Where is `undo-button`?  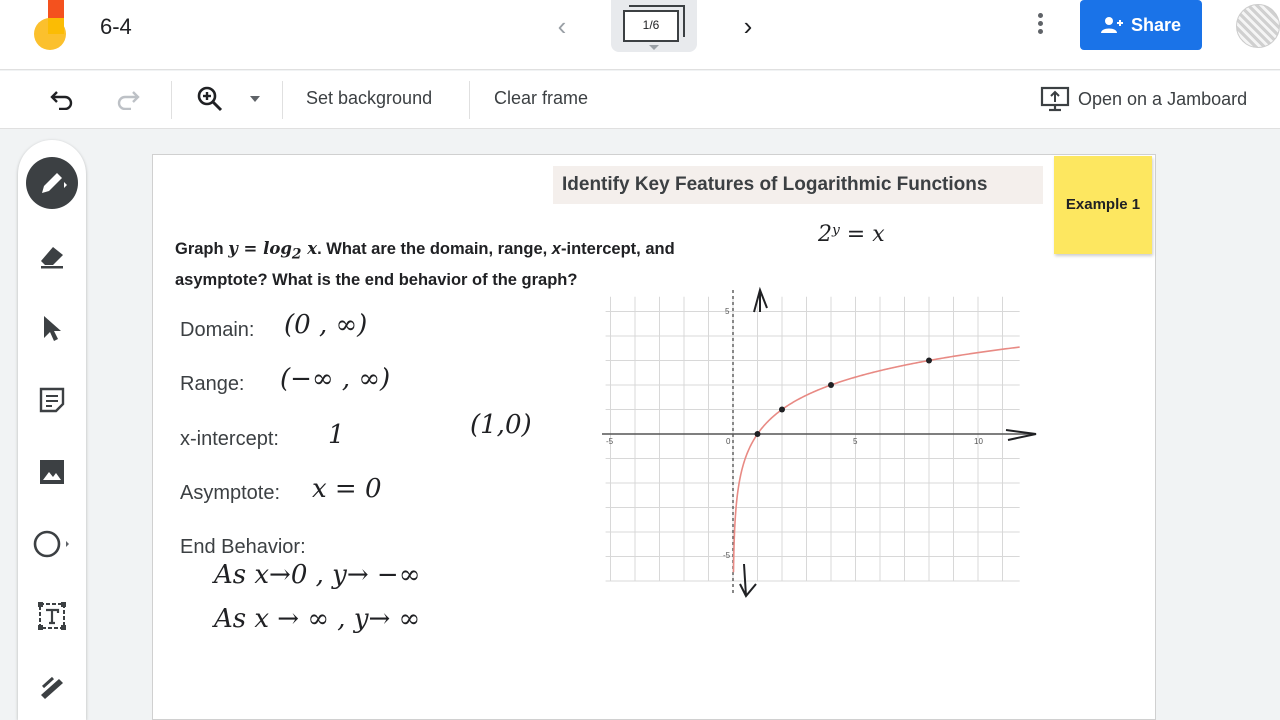
undo-button is located at coordinates (62, 99).